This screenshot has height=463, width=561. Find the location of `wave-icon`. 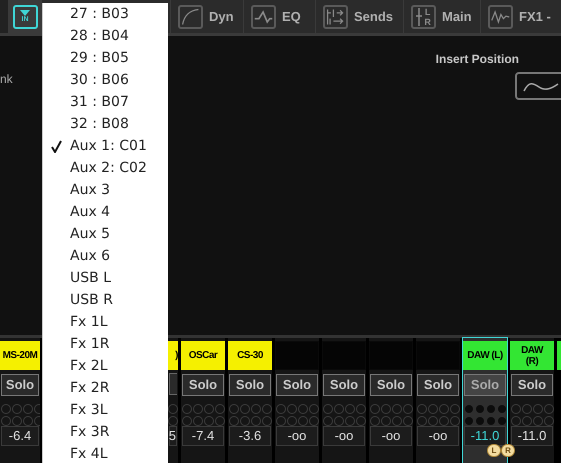

wave-icon is located at coordinates (263, 16).